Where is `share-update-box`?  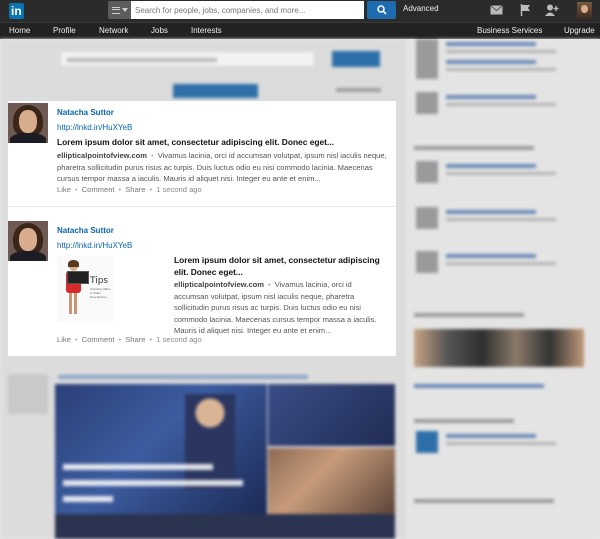
share-update-box is located at coordinates (187, 59).